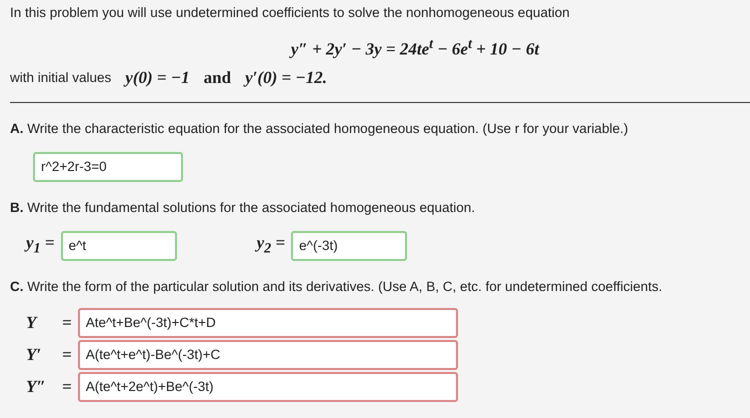 The height and width of the screenshot is (418, 750). What do you see at coordinates (218, 78) in the screenshot?
I see `and-label: and` at bounding box center [218, 78].